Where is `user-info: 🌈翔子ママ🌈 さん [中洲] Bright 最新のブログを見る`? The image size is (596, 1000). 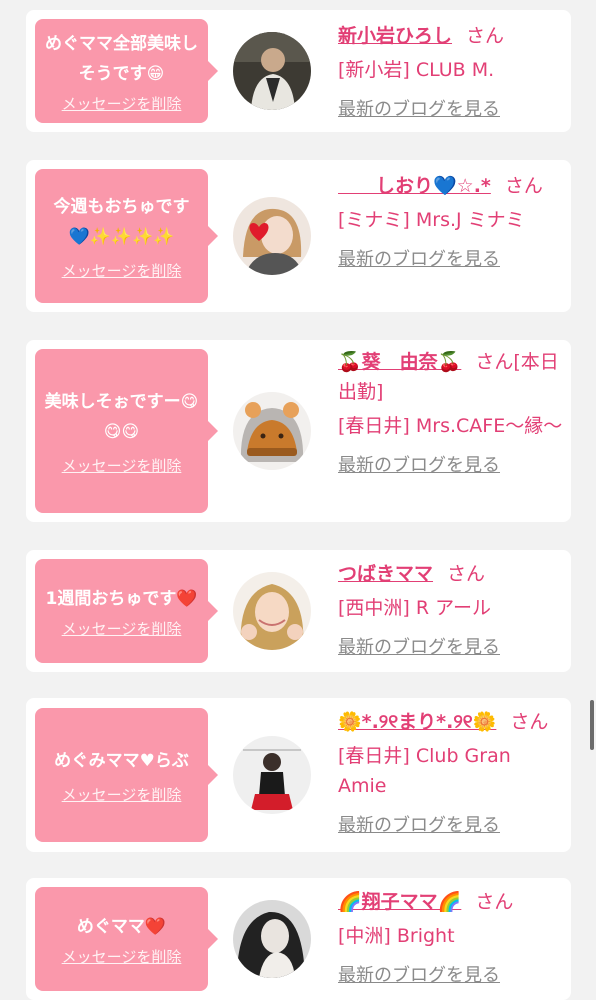
user-info: 🌈翔子ママ🌈 さん [中洲] Bright 最新のブログを見る is located at coordinates (450, 939).